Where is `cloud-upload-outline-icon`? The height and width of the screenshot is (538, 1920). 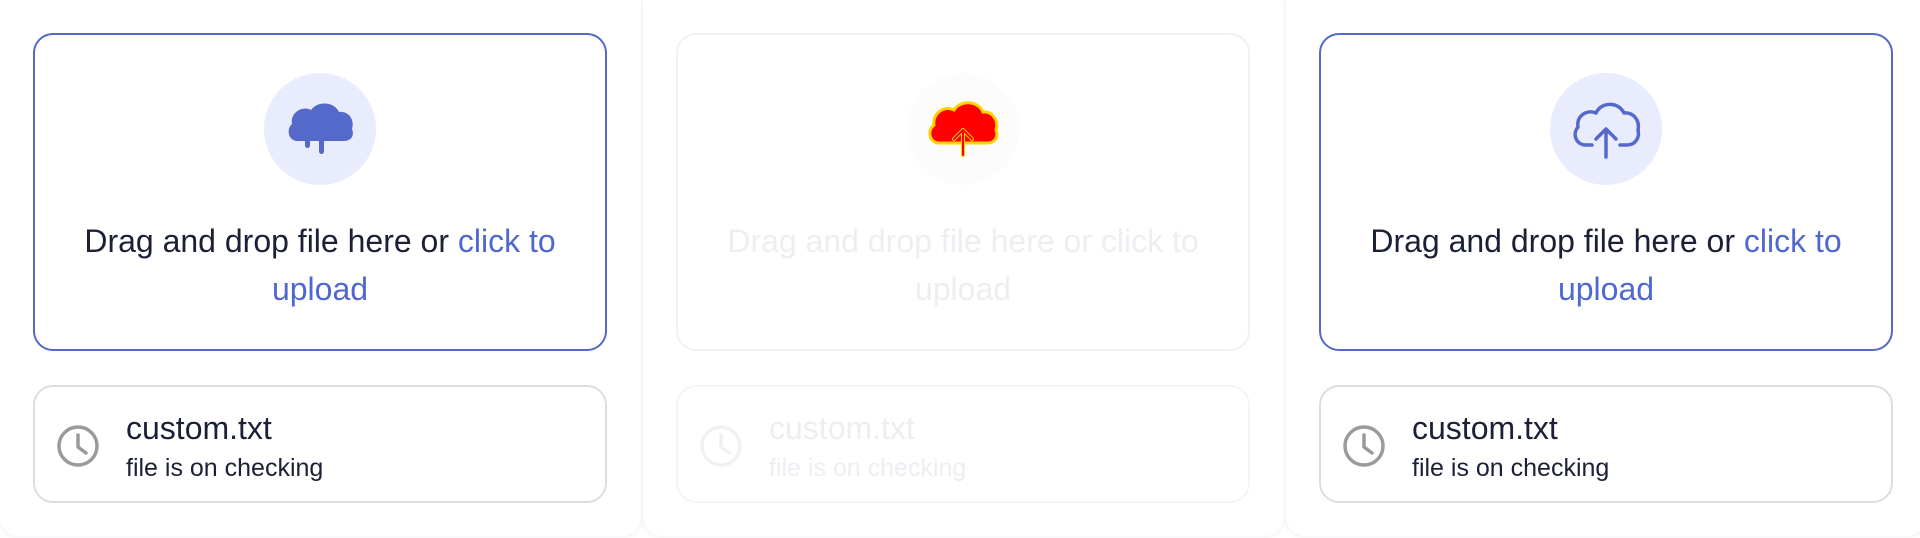 cloud-upload-outline-icon is located at coordinates (1607, 130).